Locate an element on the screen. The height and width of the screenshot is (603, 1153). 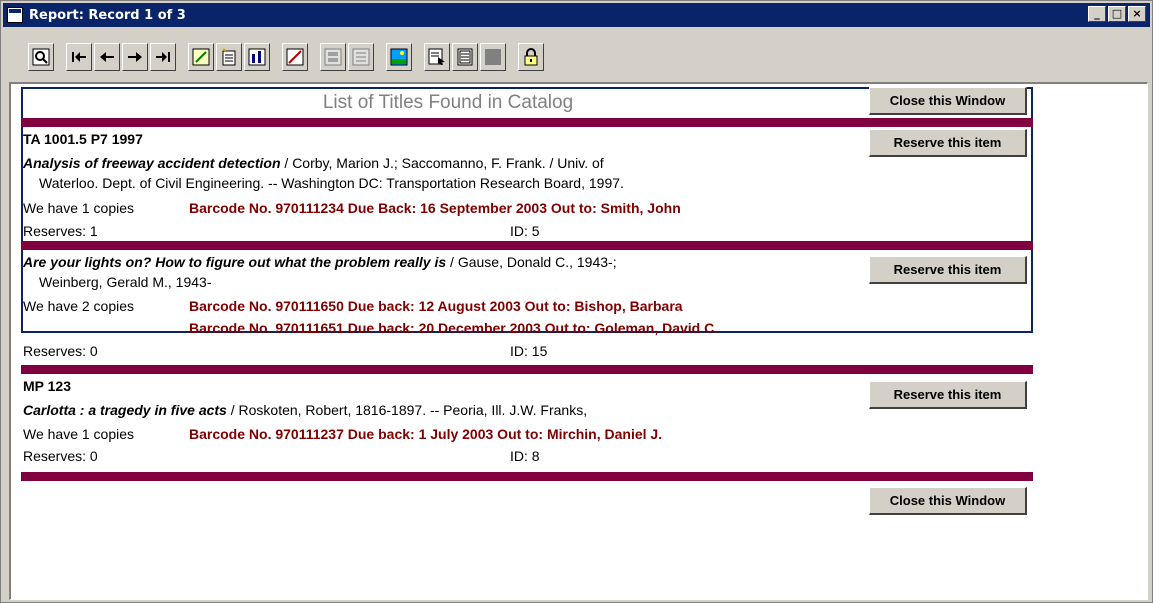
list-view-button is located at coordinates (465, 57).